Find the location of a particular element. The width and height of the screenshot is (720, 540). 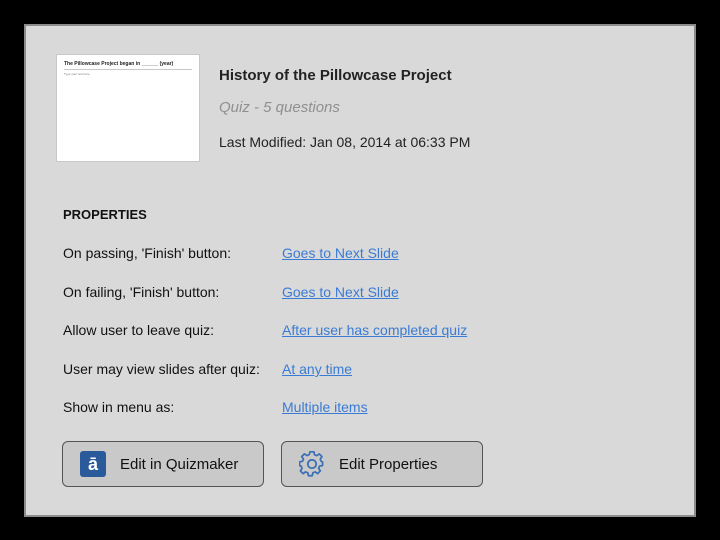

property-link-on-failing: Goes to Next Slide is located at coordinates (340, 292).